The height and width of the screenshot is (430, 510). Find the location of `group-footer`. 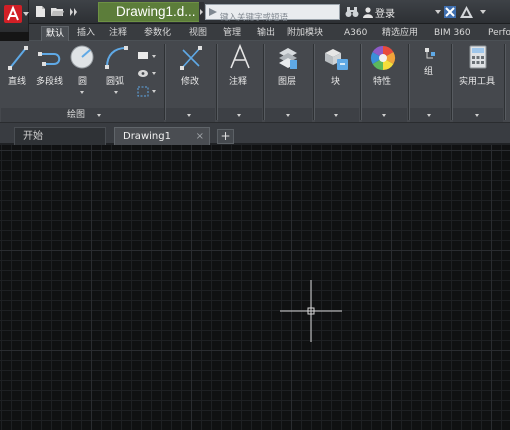

group-footer is located at coordinates (430, 115).